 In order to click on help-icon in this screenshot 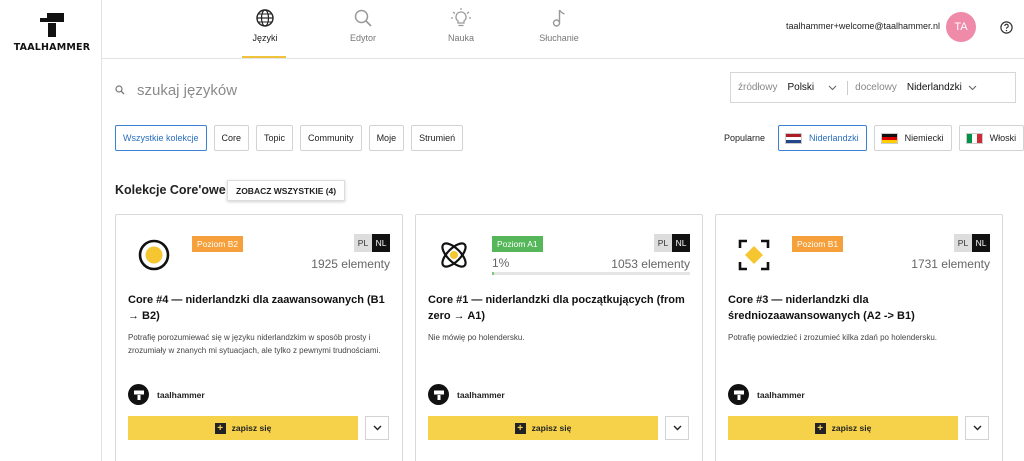, I will do `click(1006, 27)`.